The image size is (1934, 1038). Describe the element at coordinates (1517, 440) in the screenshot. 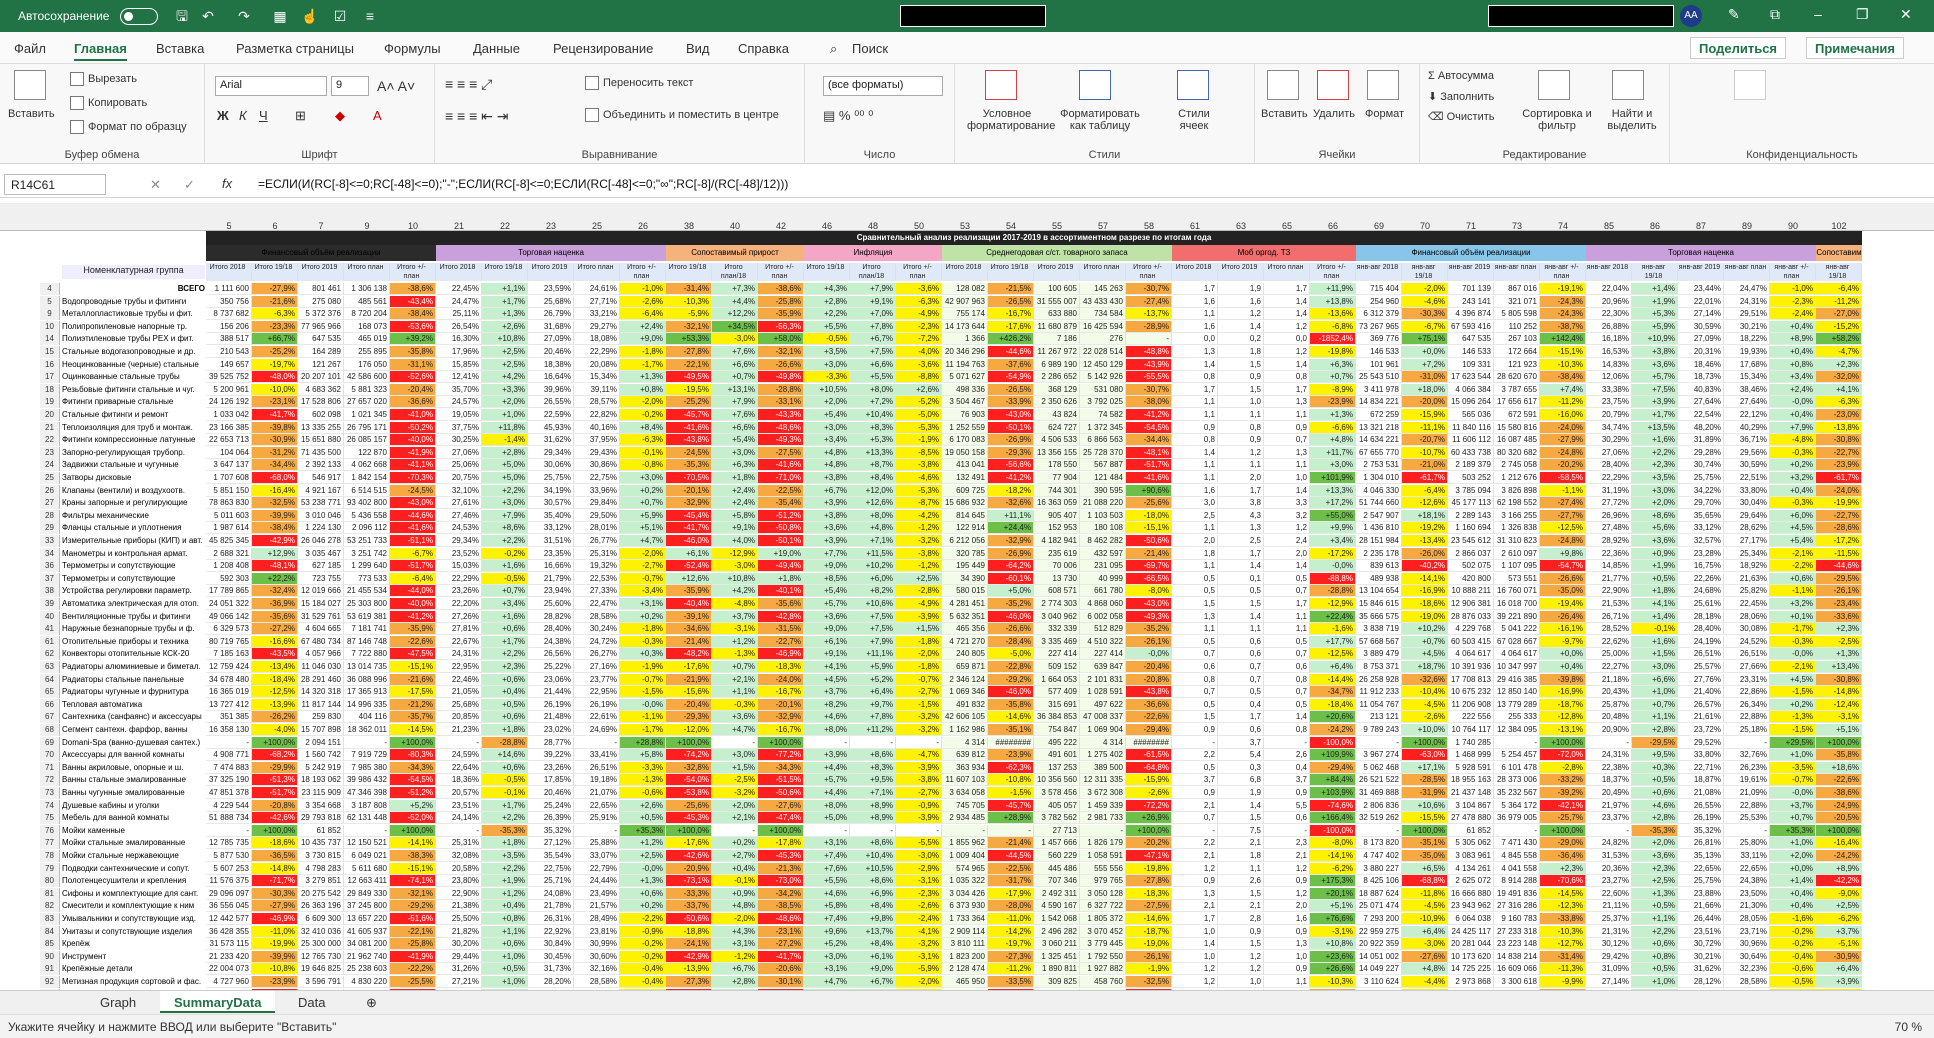

I see `data-cell: 16 087 485` at that location.